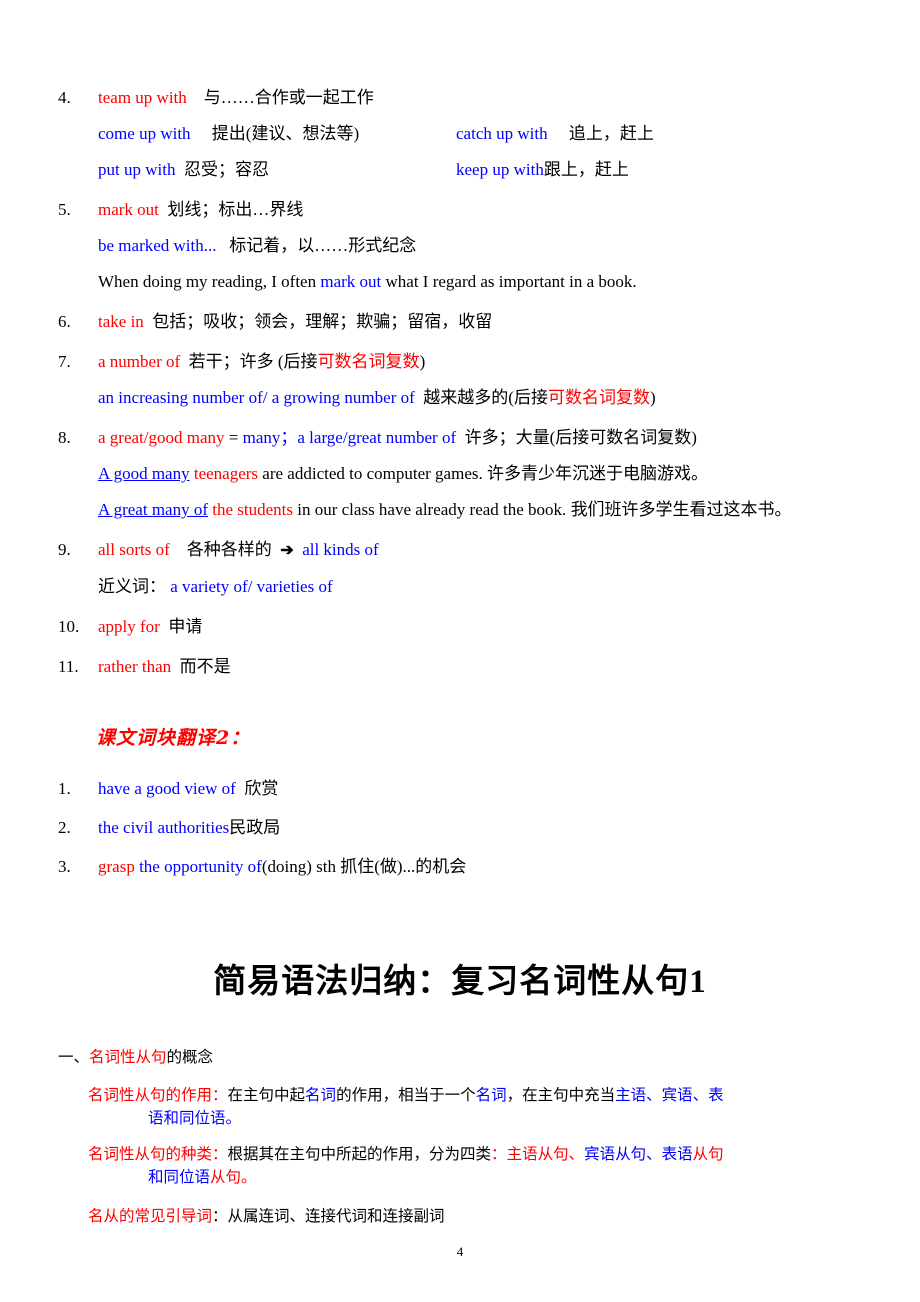  Describe the element at coordinates (233, 437) in the screenshot. I see `equals-sign: =` at that location.